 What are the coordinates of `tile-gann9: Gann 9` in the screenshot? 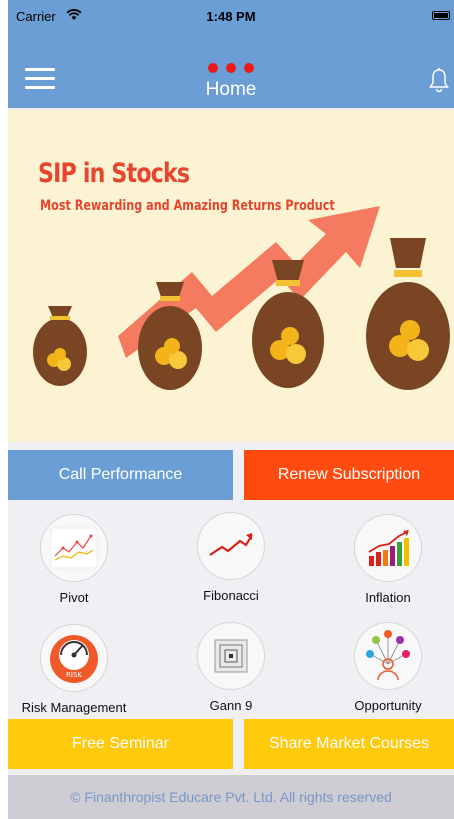 It's located at (231, 667).